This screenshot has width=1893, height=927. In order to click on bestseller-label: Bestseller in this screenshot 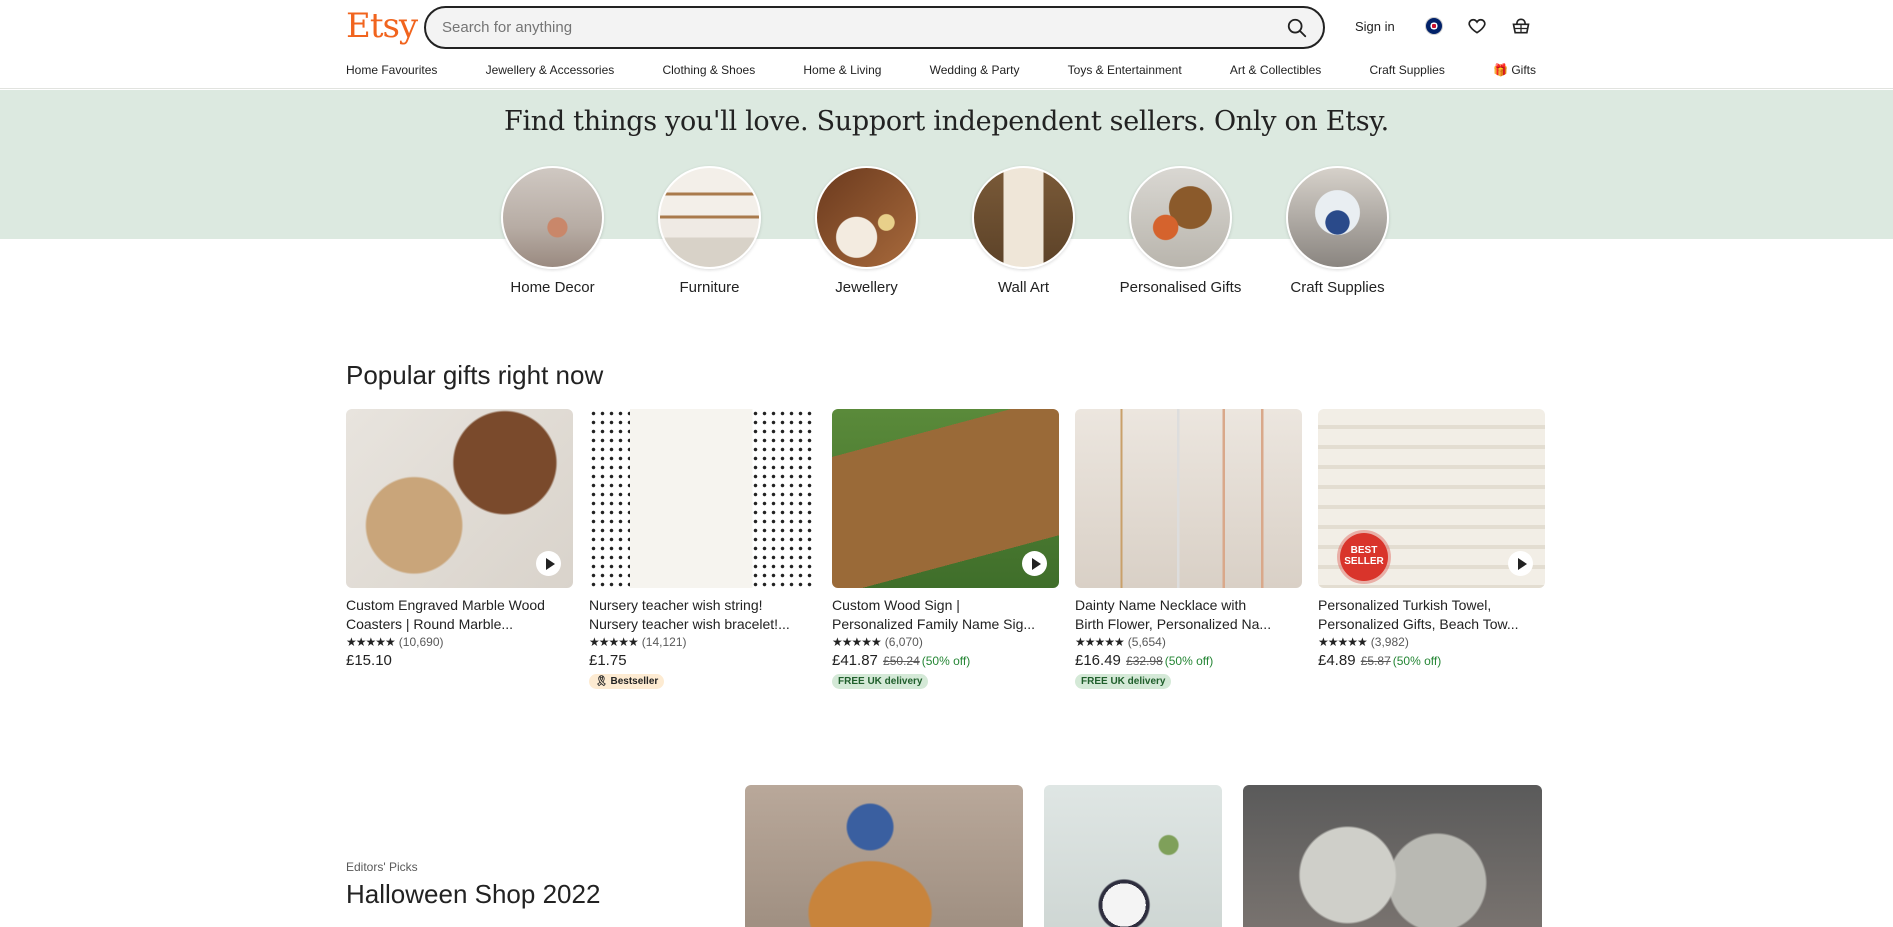, I will do `click(634, 681)`.